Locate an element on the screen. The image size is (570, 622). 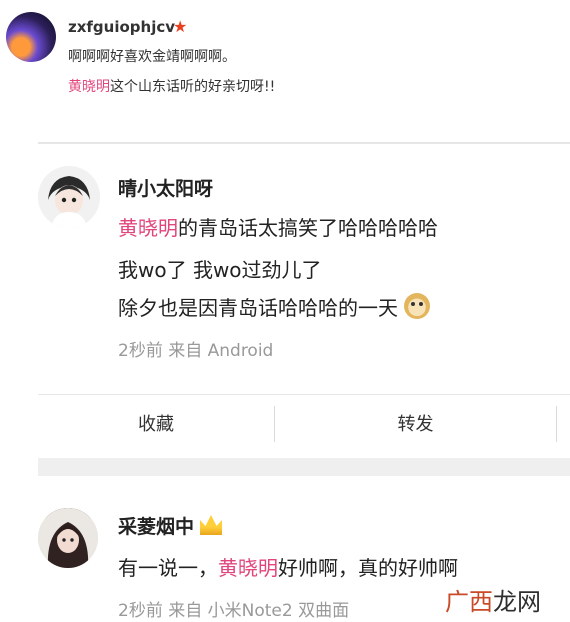
username: zxfguiophjcv is located at coordinates (121, 27).